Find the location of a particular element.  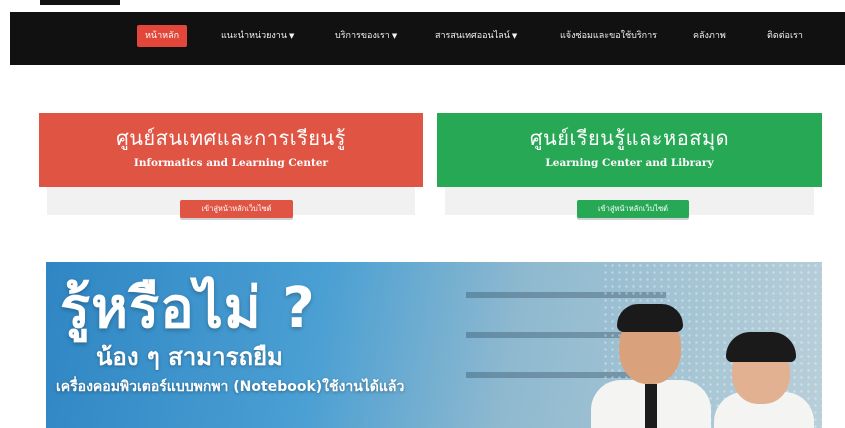

student-male-image is located at coordinates (651, 364).